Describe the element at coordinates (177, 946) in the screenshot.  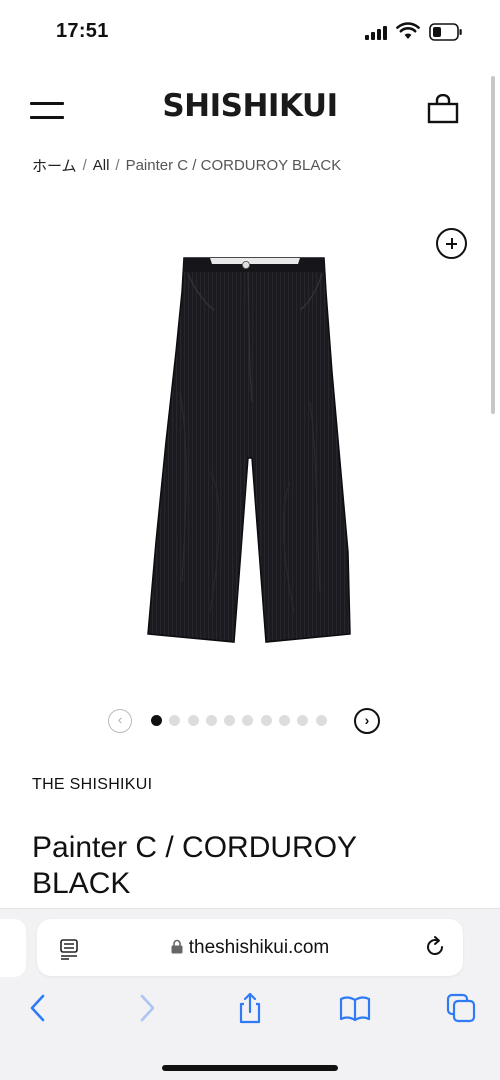
I see `lock-icon` at that location.